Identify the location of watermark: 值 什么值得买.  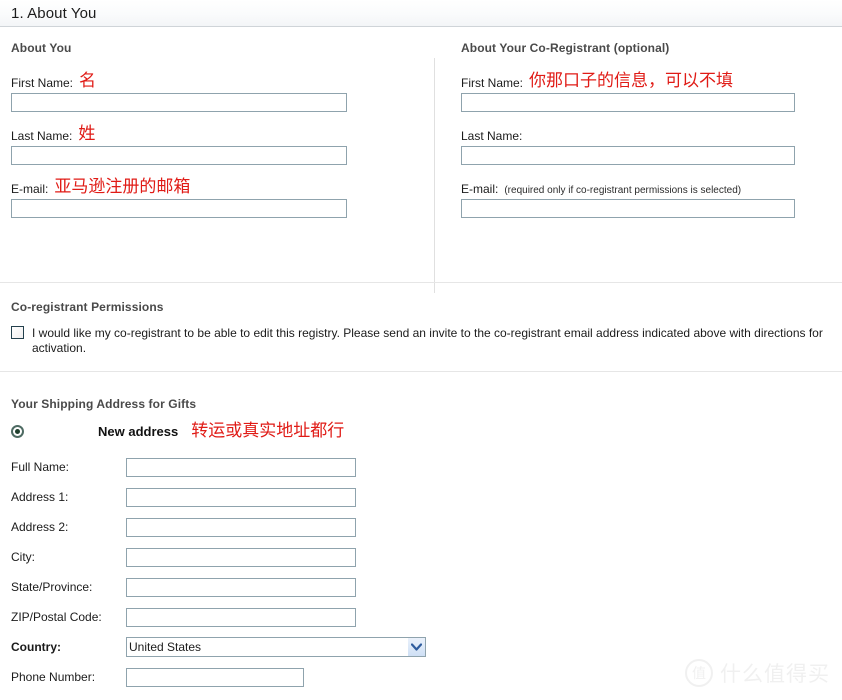
(757, 673).